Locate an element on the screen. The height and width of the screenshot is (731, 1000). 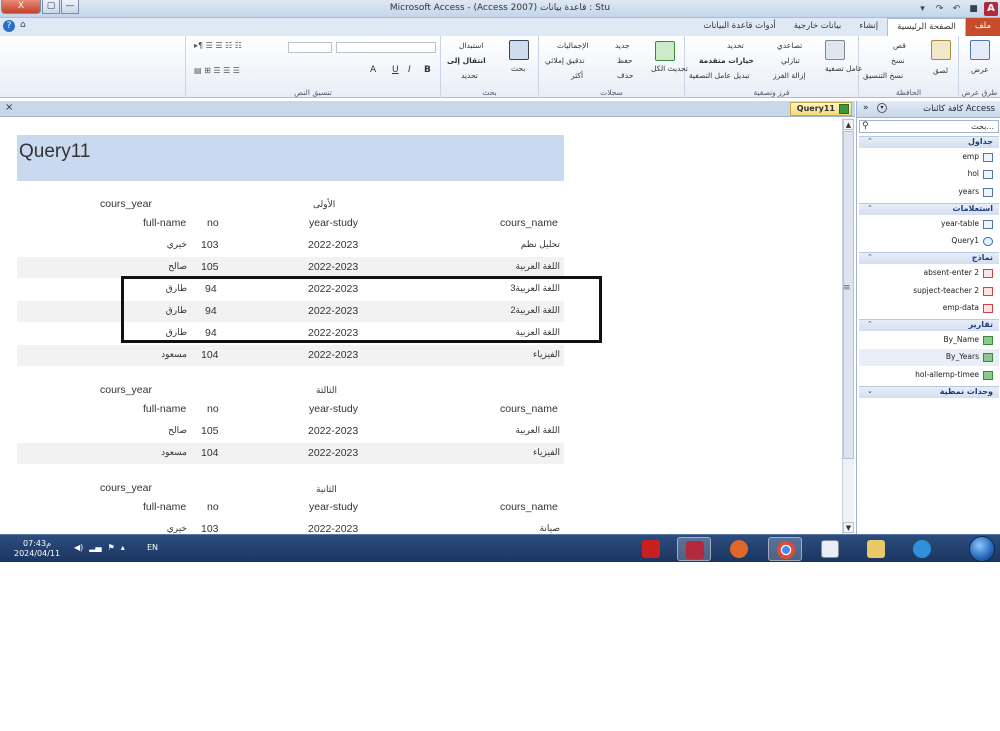
cell-no: 105 is located at coordinates (210, 431).